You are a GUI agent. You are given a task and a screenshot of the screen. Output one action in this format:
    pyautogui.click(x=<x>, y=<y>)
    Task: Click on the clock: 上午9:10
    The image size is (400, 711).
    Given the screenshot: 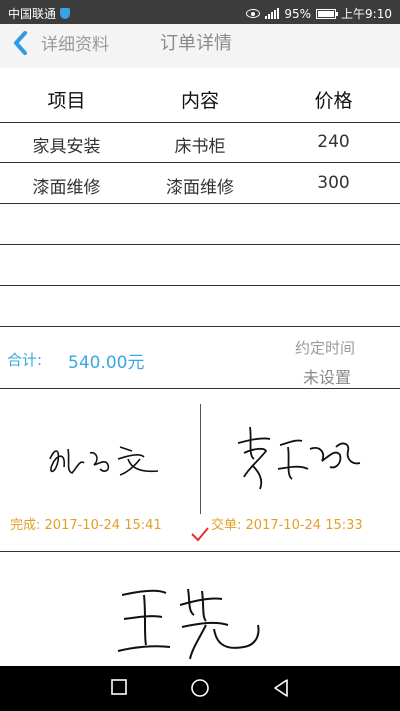 What is the action you would take?
    pyautogui.click(x=366, y=14)
    